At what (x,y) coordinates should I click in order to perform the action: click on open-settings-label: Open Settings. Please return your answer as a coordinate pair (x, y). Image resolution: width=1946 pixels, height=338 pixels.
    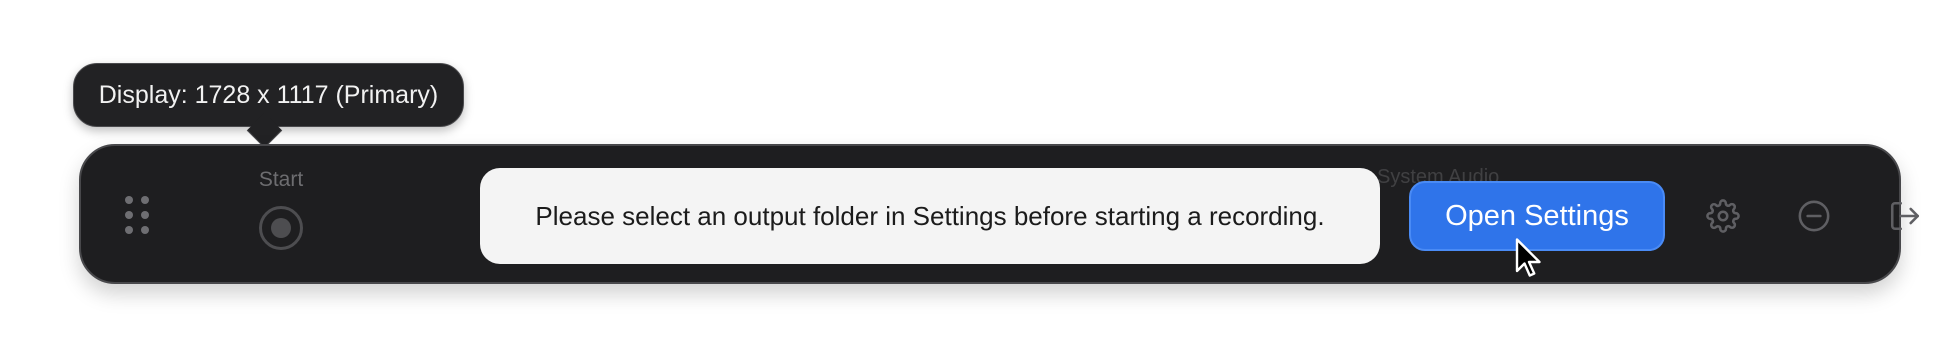
    Looking at the image, I should click on (1537, 215).